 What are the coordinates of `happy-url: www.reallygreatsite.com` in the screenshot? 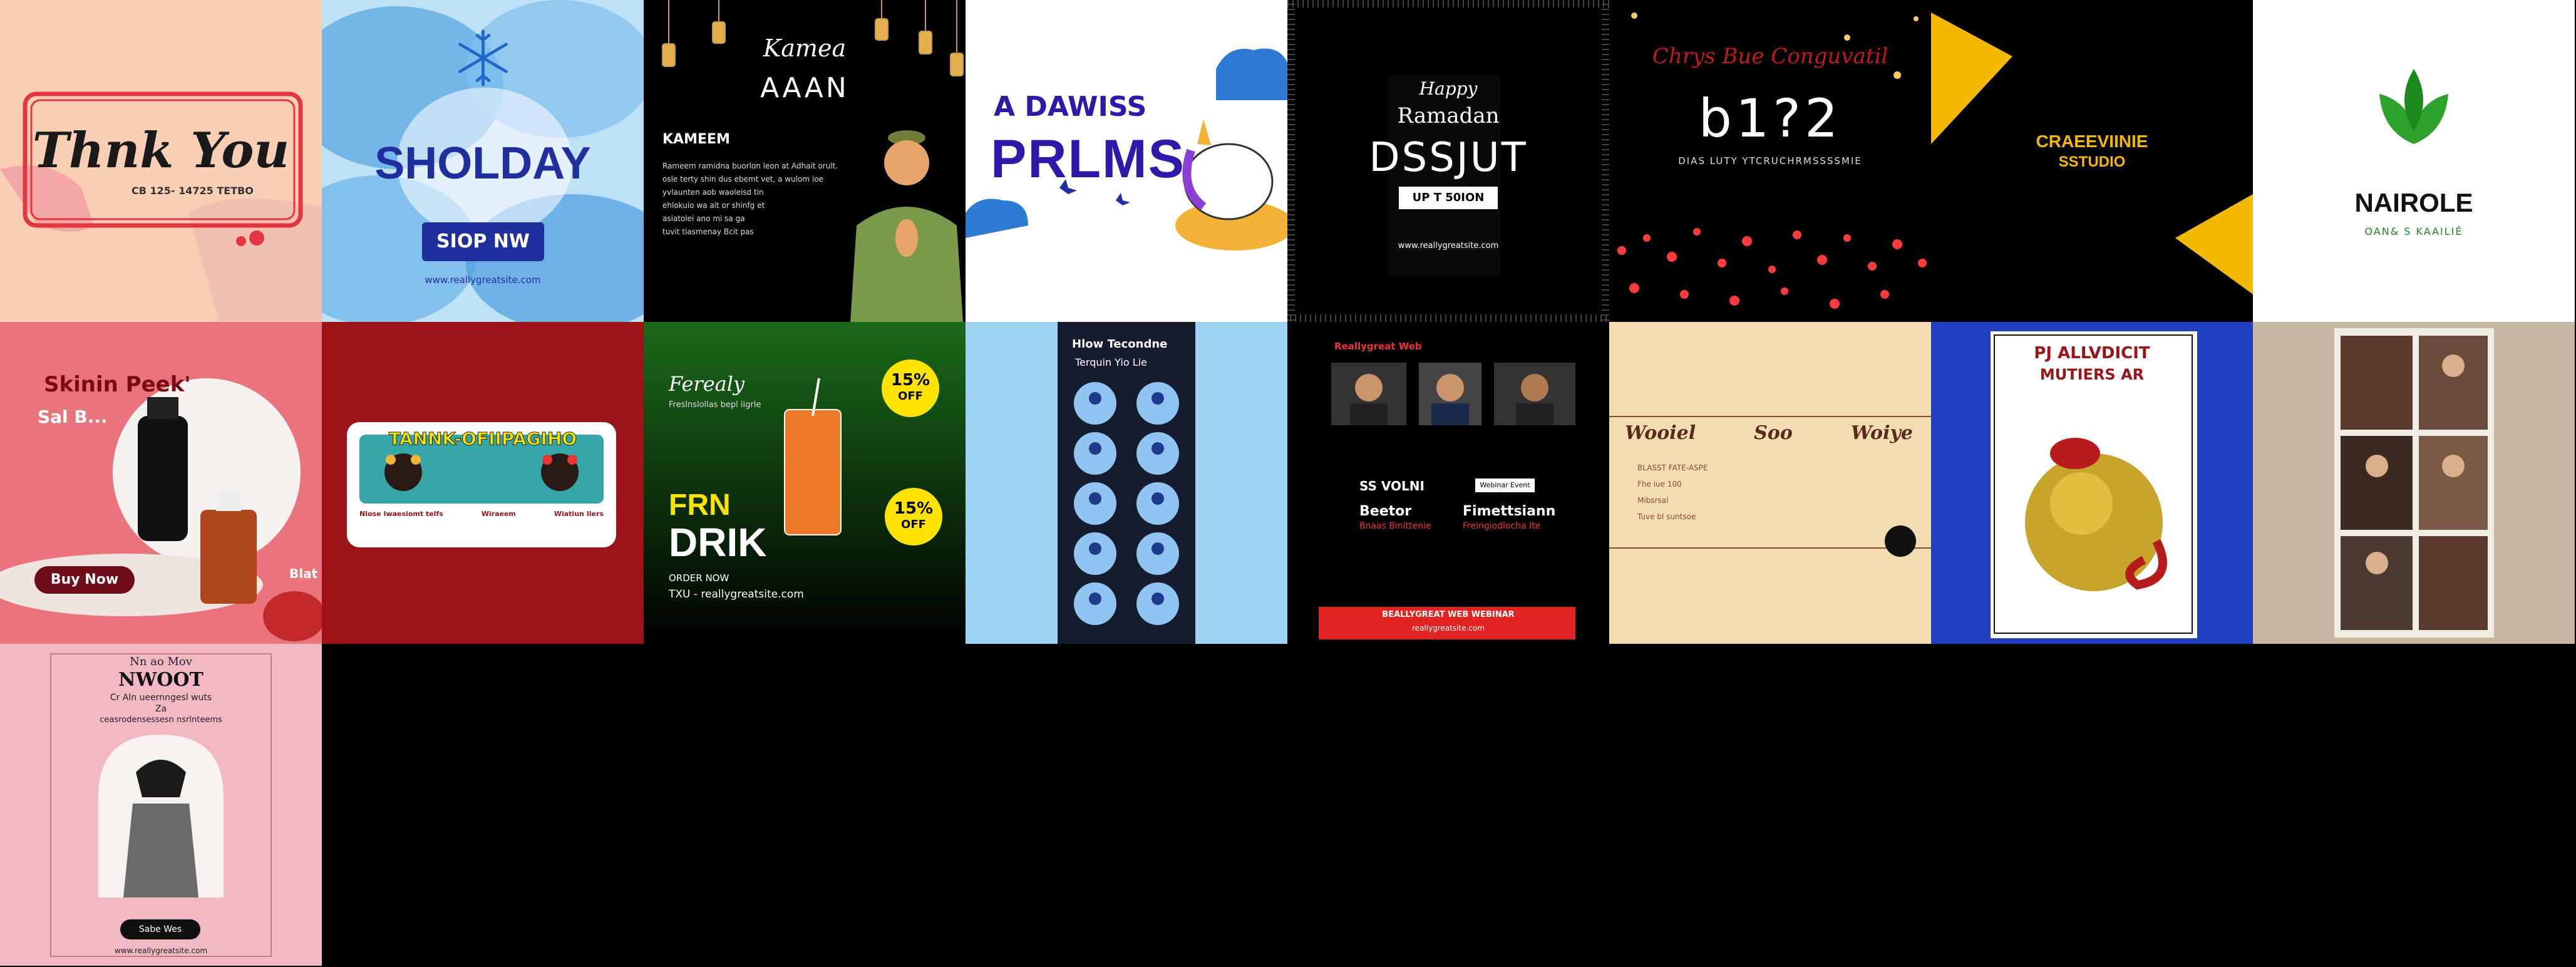 It's located at (1448, 246).